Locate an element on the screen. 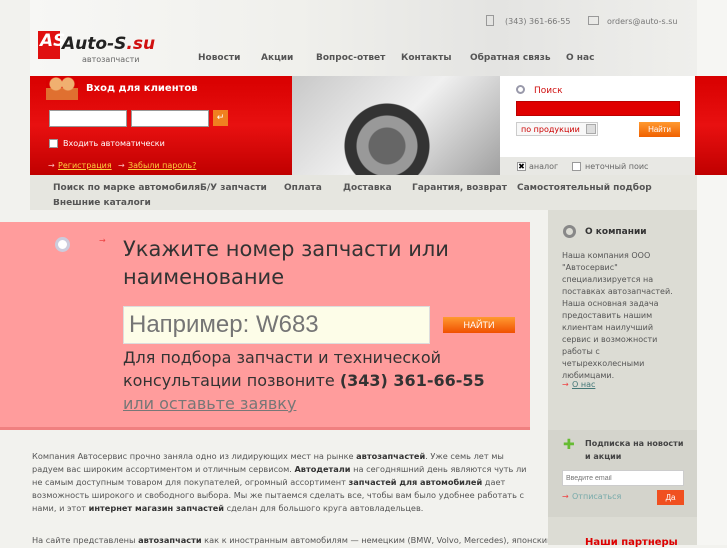 The height and width of the screenshot is (548, 727). search-input is located at coordinates (598, 108).